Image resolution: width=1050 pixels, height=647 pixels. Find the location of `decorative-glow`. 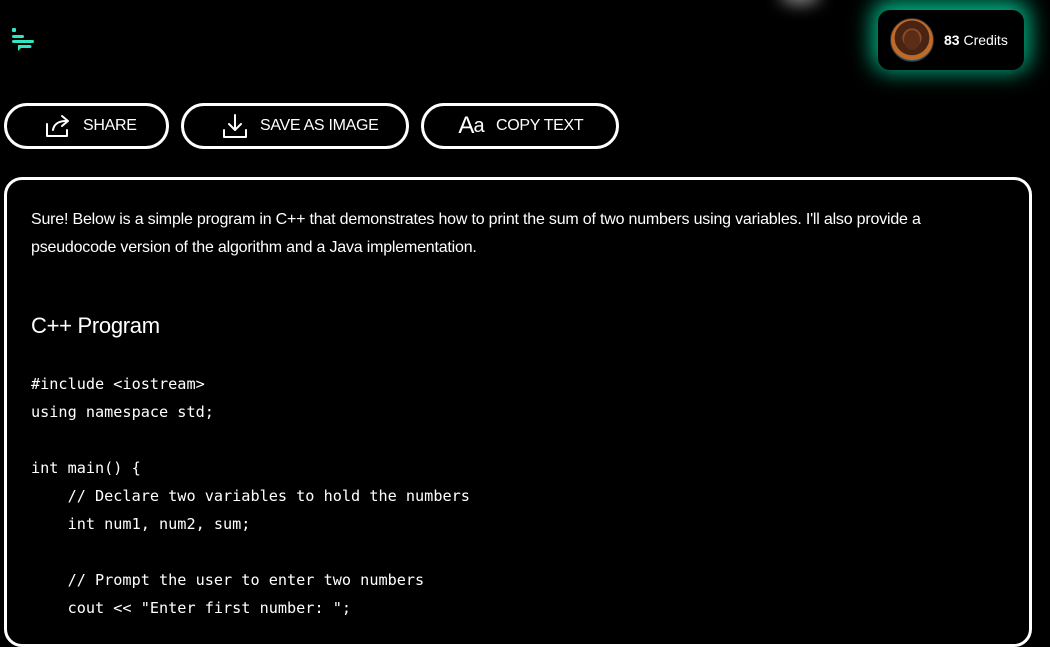

decorative-glow is located at coordinates (800, 2).